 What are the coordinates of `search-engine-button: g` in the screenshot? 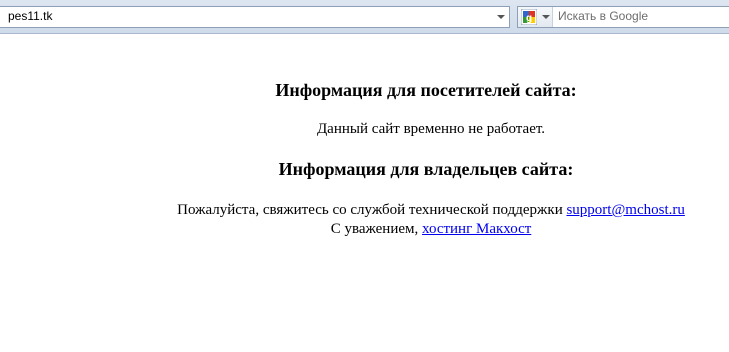 It's located at (535, 17).